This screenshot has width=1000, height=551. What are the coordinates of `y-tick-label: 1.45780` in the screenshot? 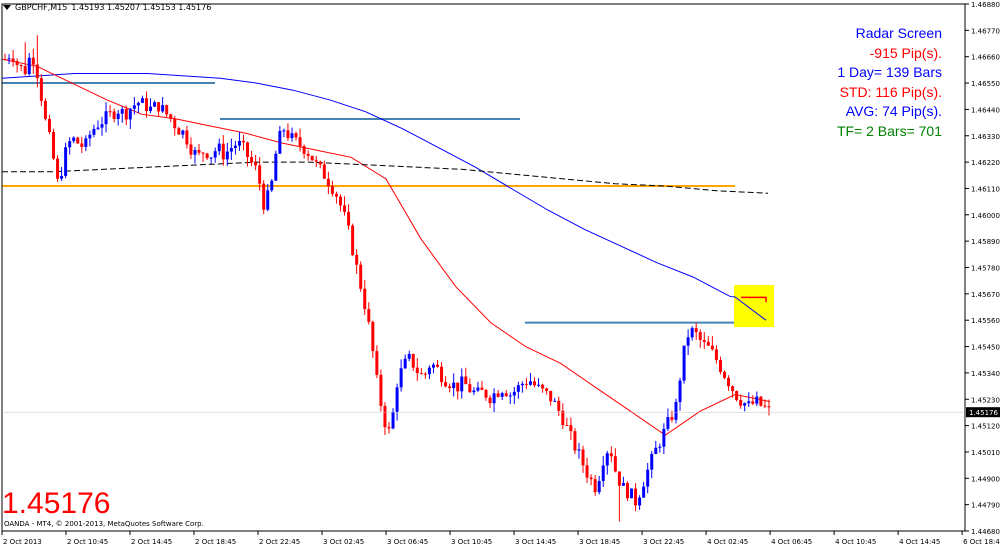 It's located at (985, 269).